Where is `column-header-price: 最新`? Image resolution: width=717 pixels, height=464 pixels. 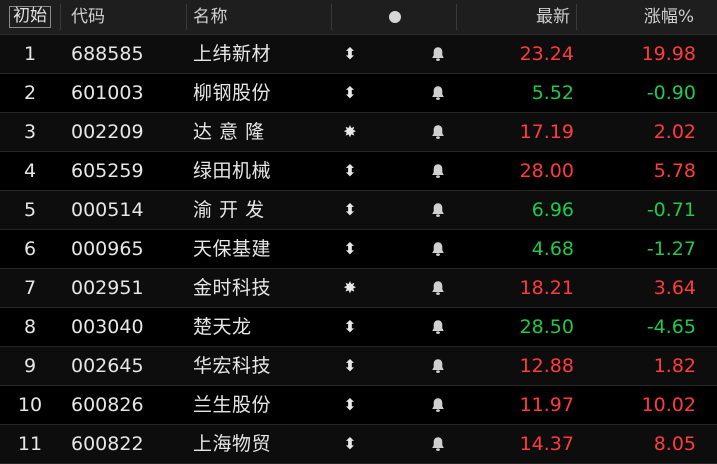
column-header-price: 最新 is located at coordinates (514, 17).